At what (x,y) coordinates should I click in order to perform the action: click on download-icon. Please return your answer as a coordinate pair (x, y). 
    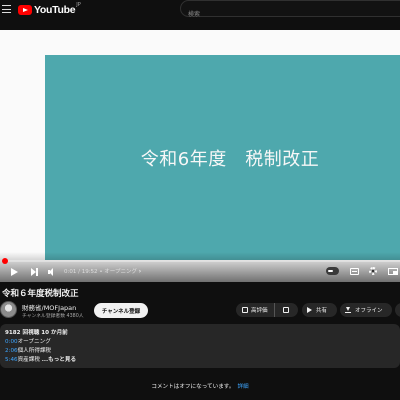
    Looking at the image, I should click on (348, 310).